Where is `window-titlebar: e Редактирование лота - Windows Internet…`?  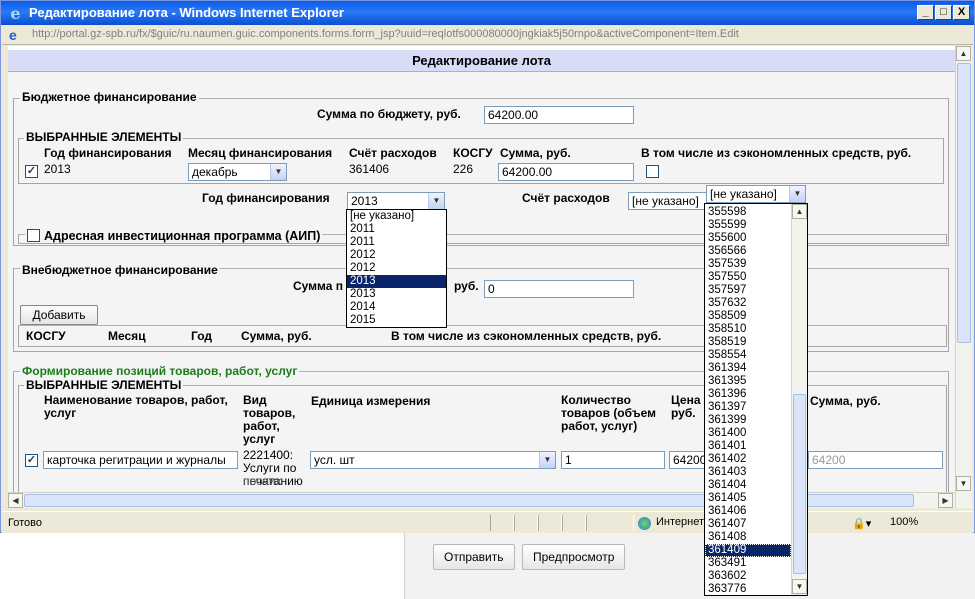 window-titlebar: e Редактирование лота - Windows Internet… is located at coordinates (487, 13).